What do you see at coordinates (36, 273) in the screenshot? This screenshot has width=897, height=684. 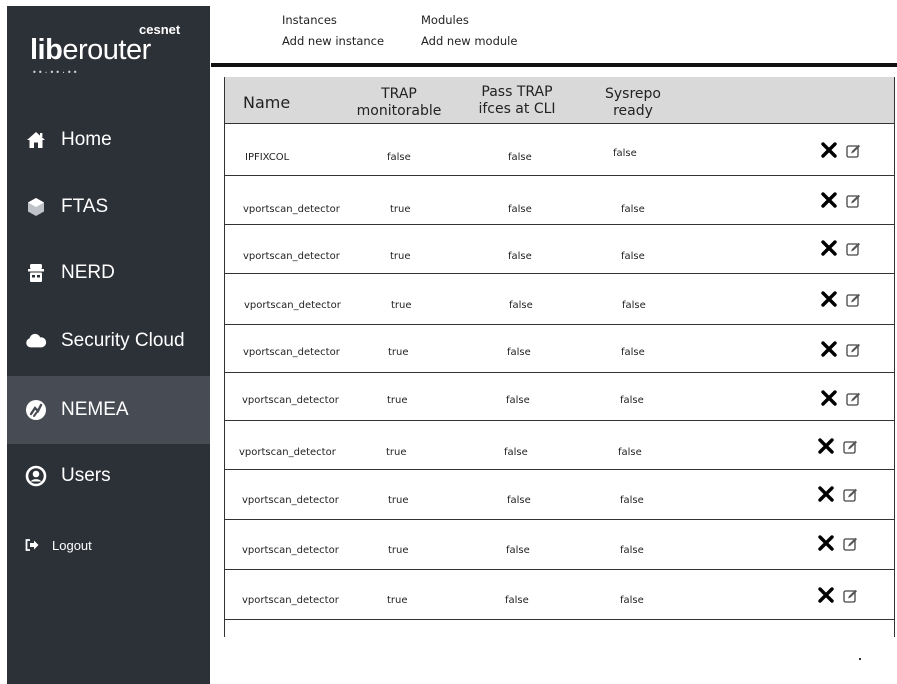 I see `nerd-icon` at bounding box center [36, 273].